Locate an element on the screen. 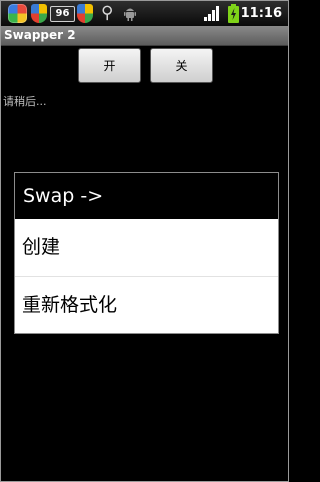 Image resolution: width=320 pixels, height=482 pixels. app-icon is located at coordinates (17, 13).